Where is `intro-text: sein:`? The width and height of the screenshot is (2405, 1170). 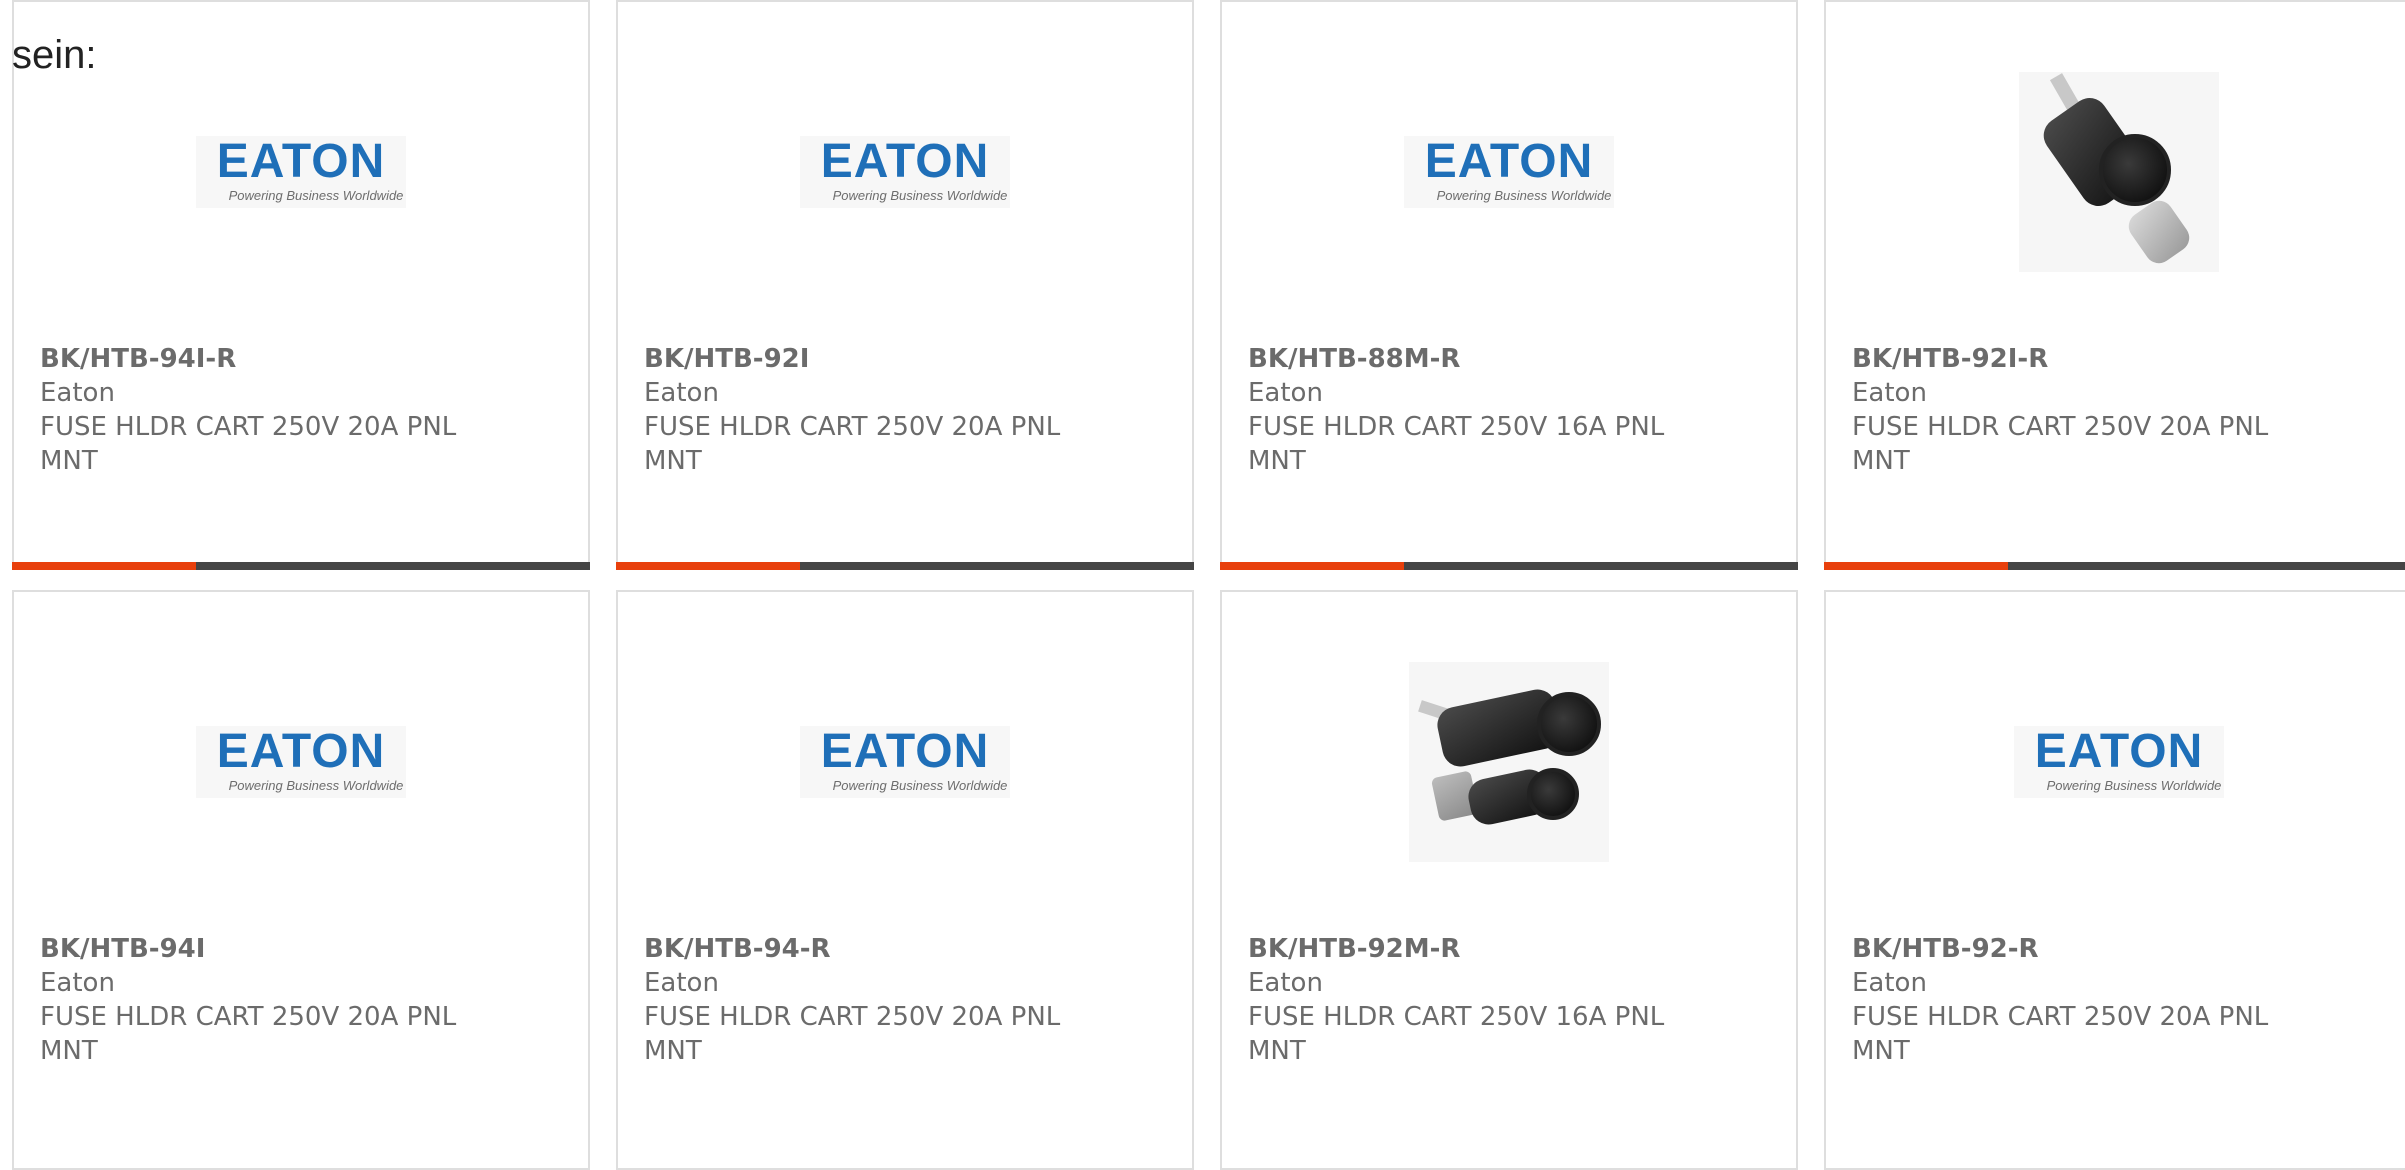
intro-text: sein: is located at coordinates (54, 55).